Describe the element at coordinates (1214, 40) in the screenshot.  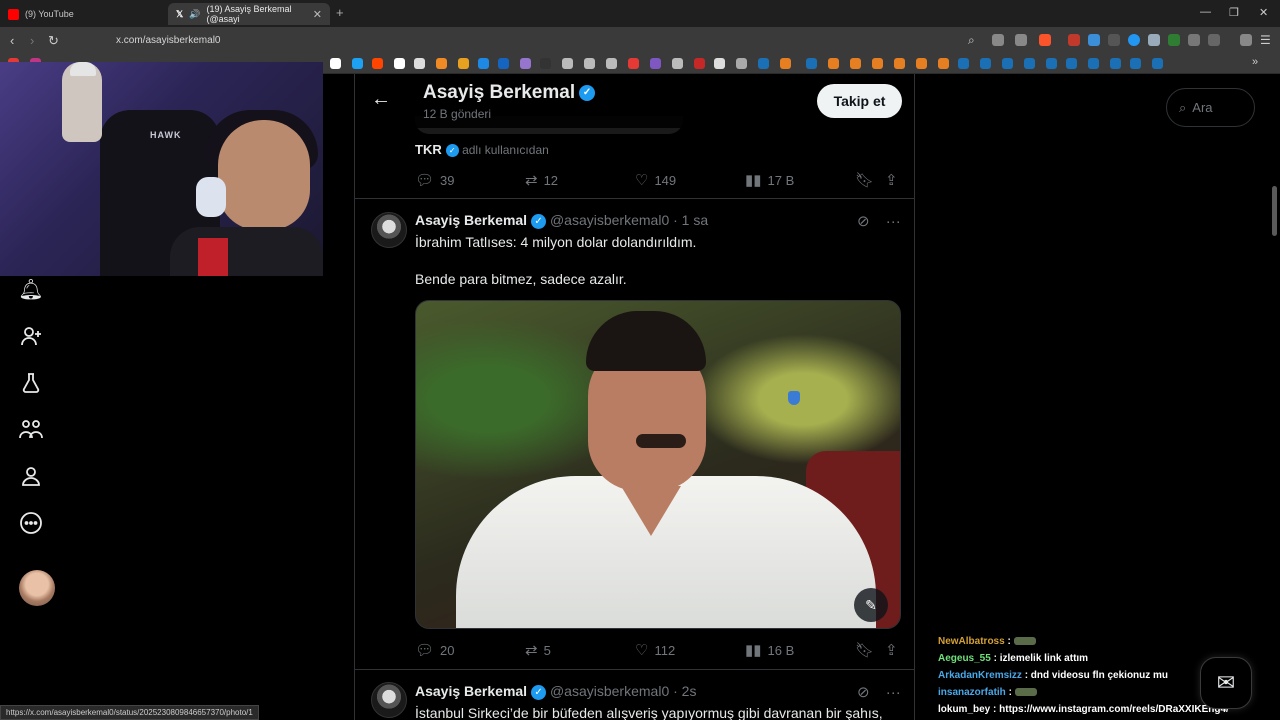
I see `sidebar-icon` at that location.